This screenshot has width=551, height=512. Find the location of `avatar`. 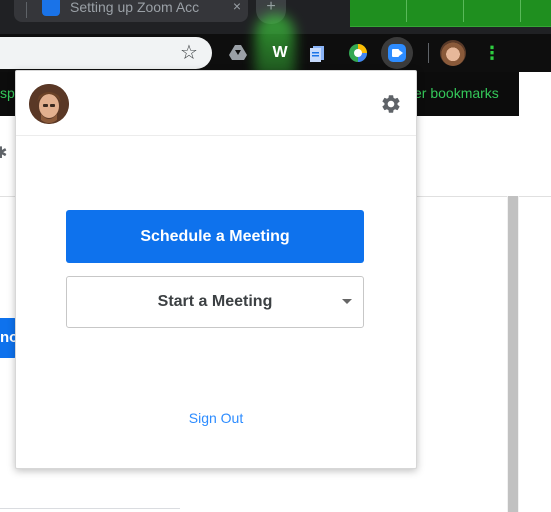

avatar is located at coordinates (49, 104).